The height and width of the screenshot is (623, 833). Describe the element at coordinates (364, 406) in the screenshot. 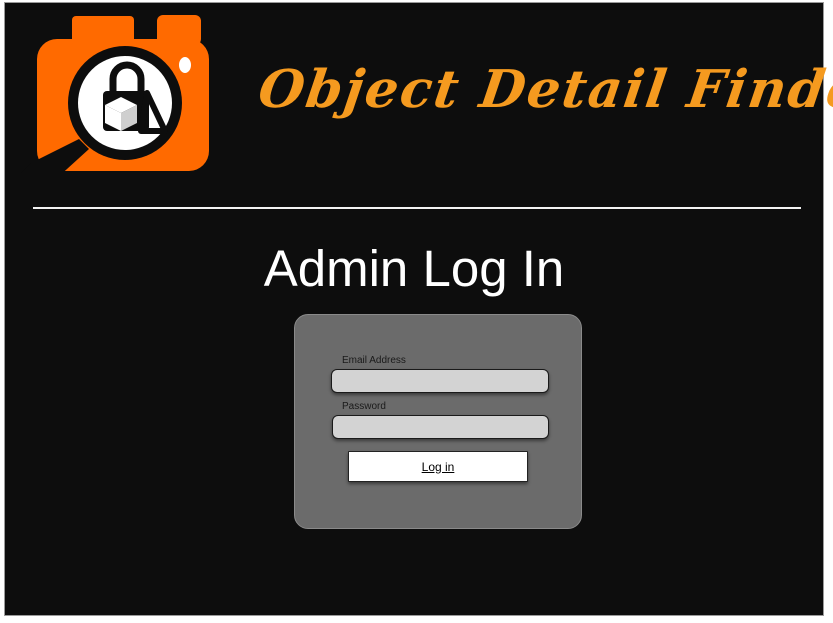

I see `password-label: Password` at that location.